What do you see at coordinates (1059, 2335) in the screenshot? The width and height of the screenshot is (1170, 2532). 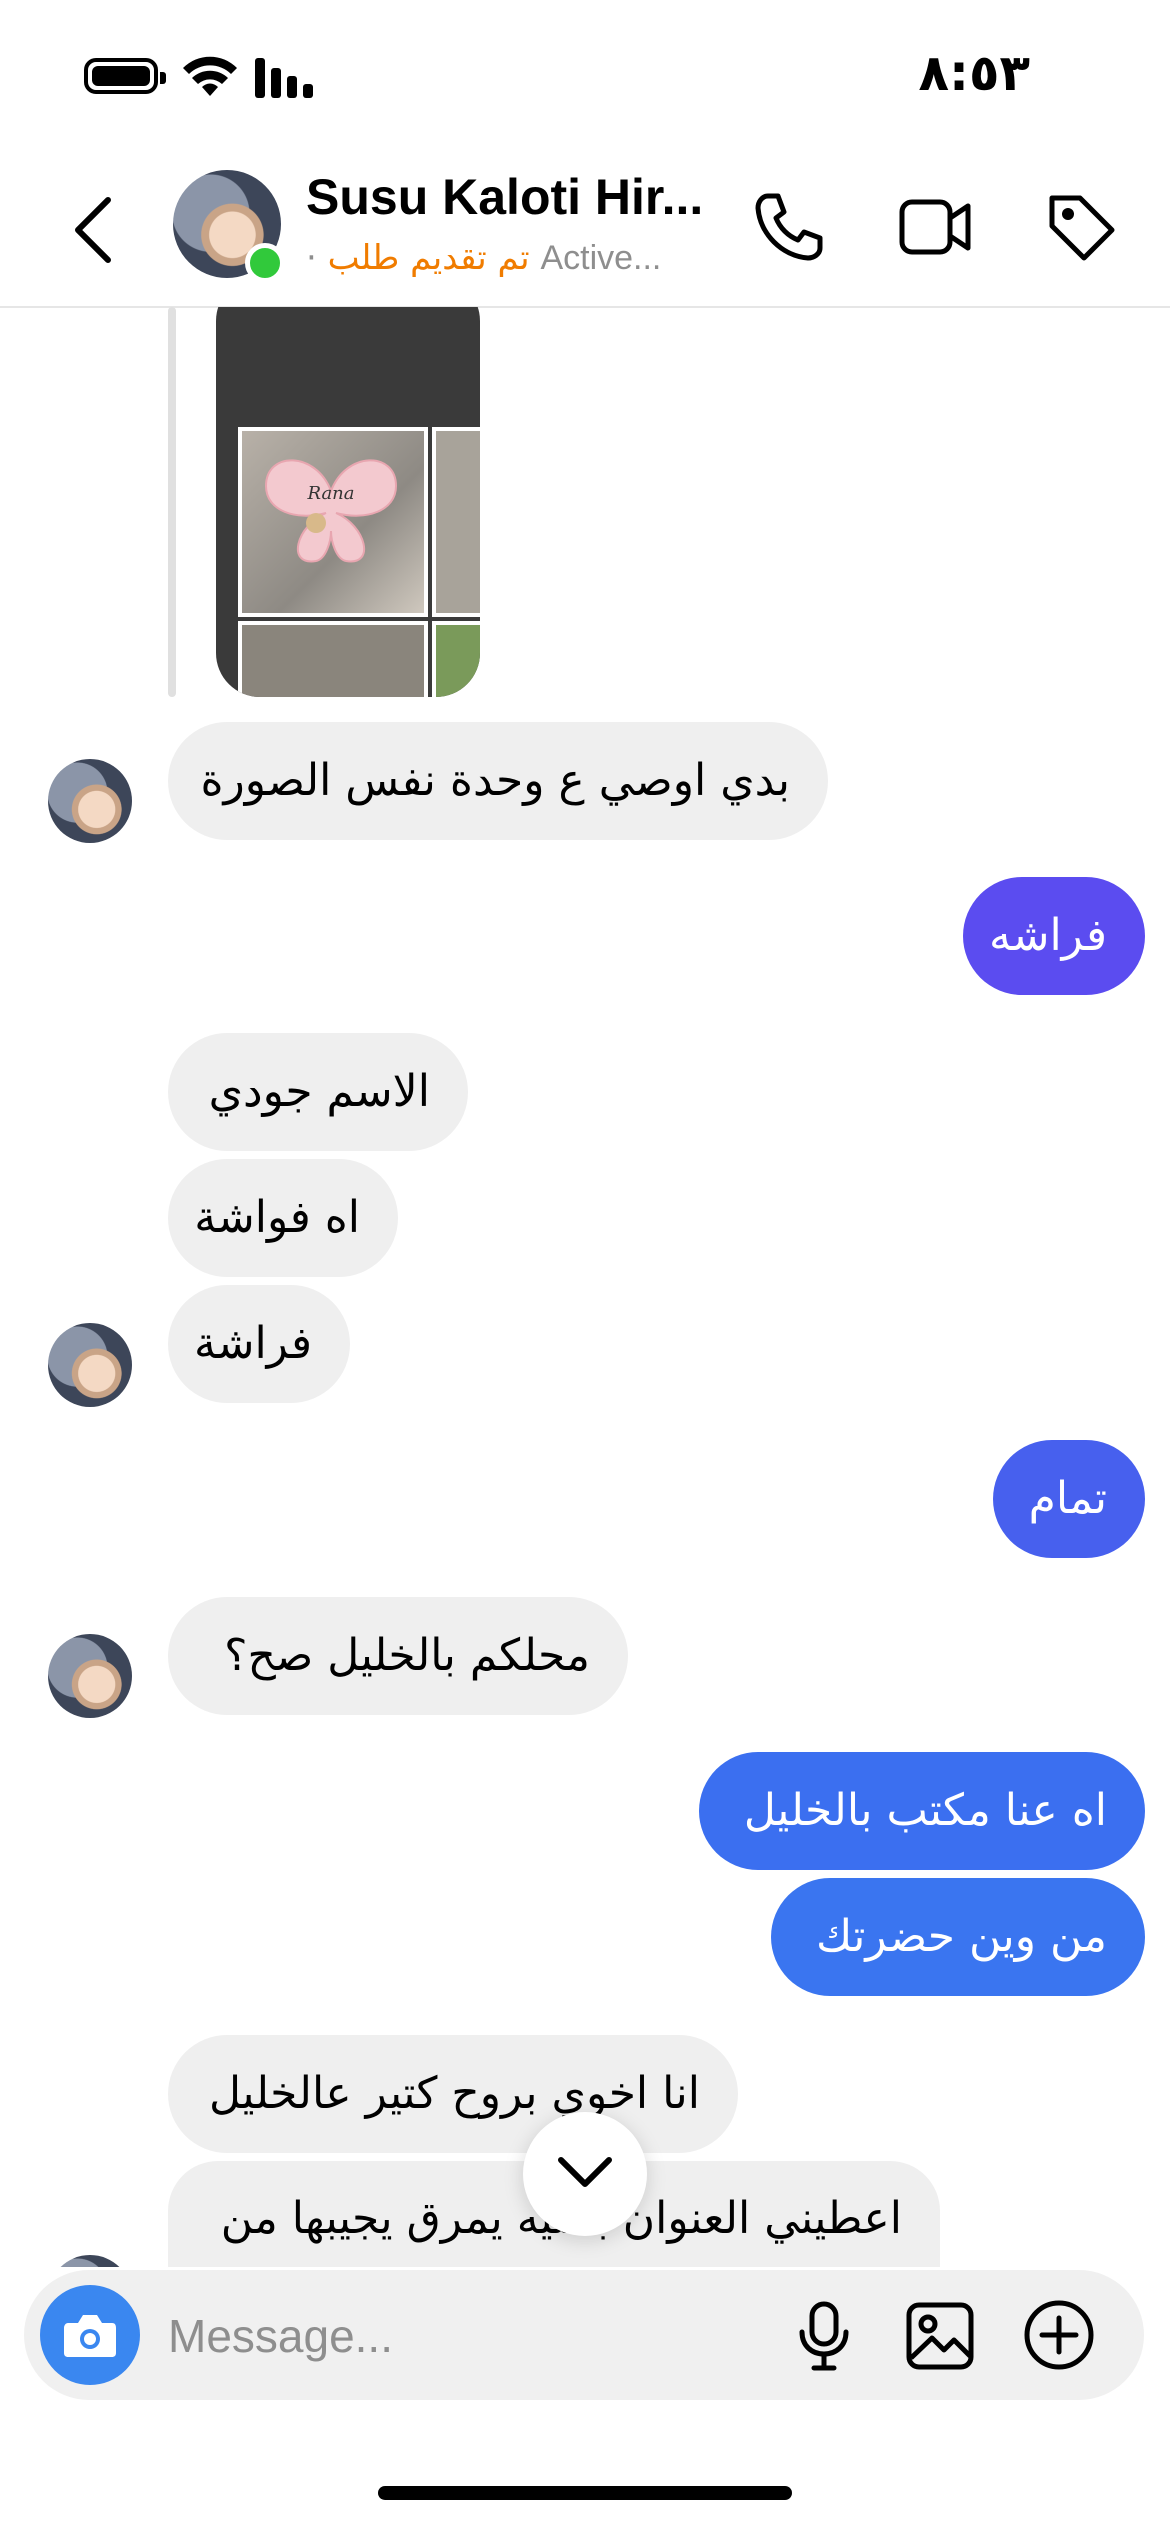 I see `add-icon` at bounding box center [1059, 2335].